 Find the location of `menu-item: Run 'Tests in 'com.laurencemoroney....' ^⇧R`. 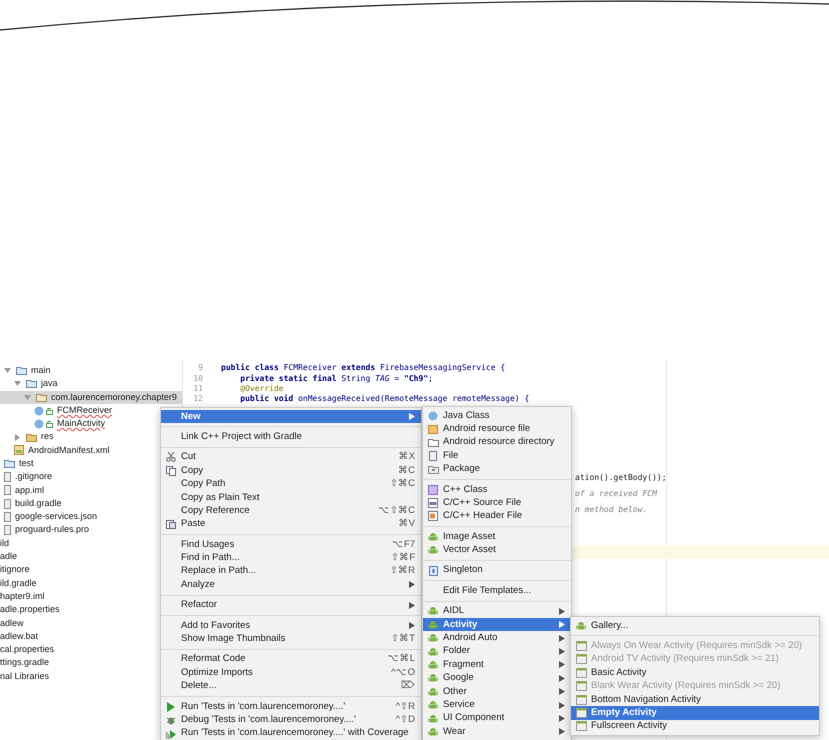

menu-item: Run 'Tests in 'com.laurencemoroney....' ^⇧R is located at coordinates (291, 707).